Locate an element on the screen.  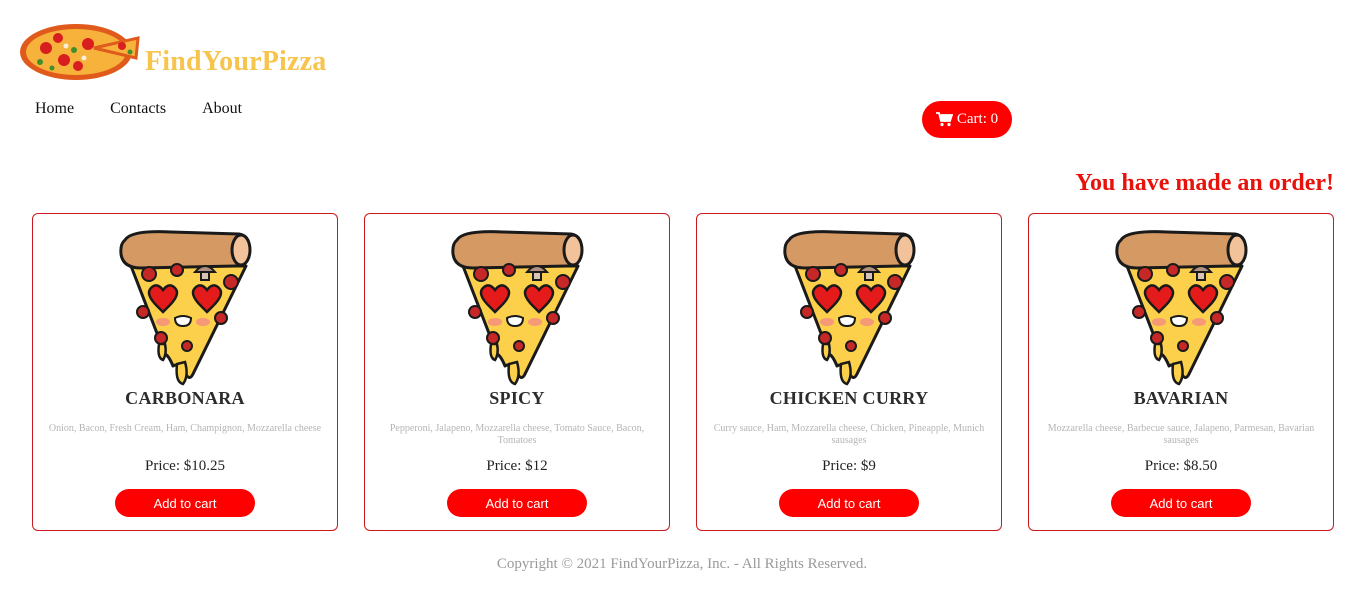
product-price: Price: $12 is located at coordinates (517, 466).